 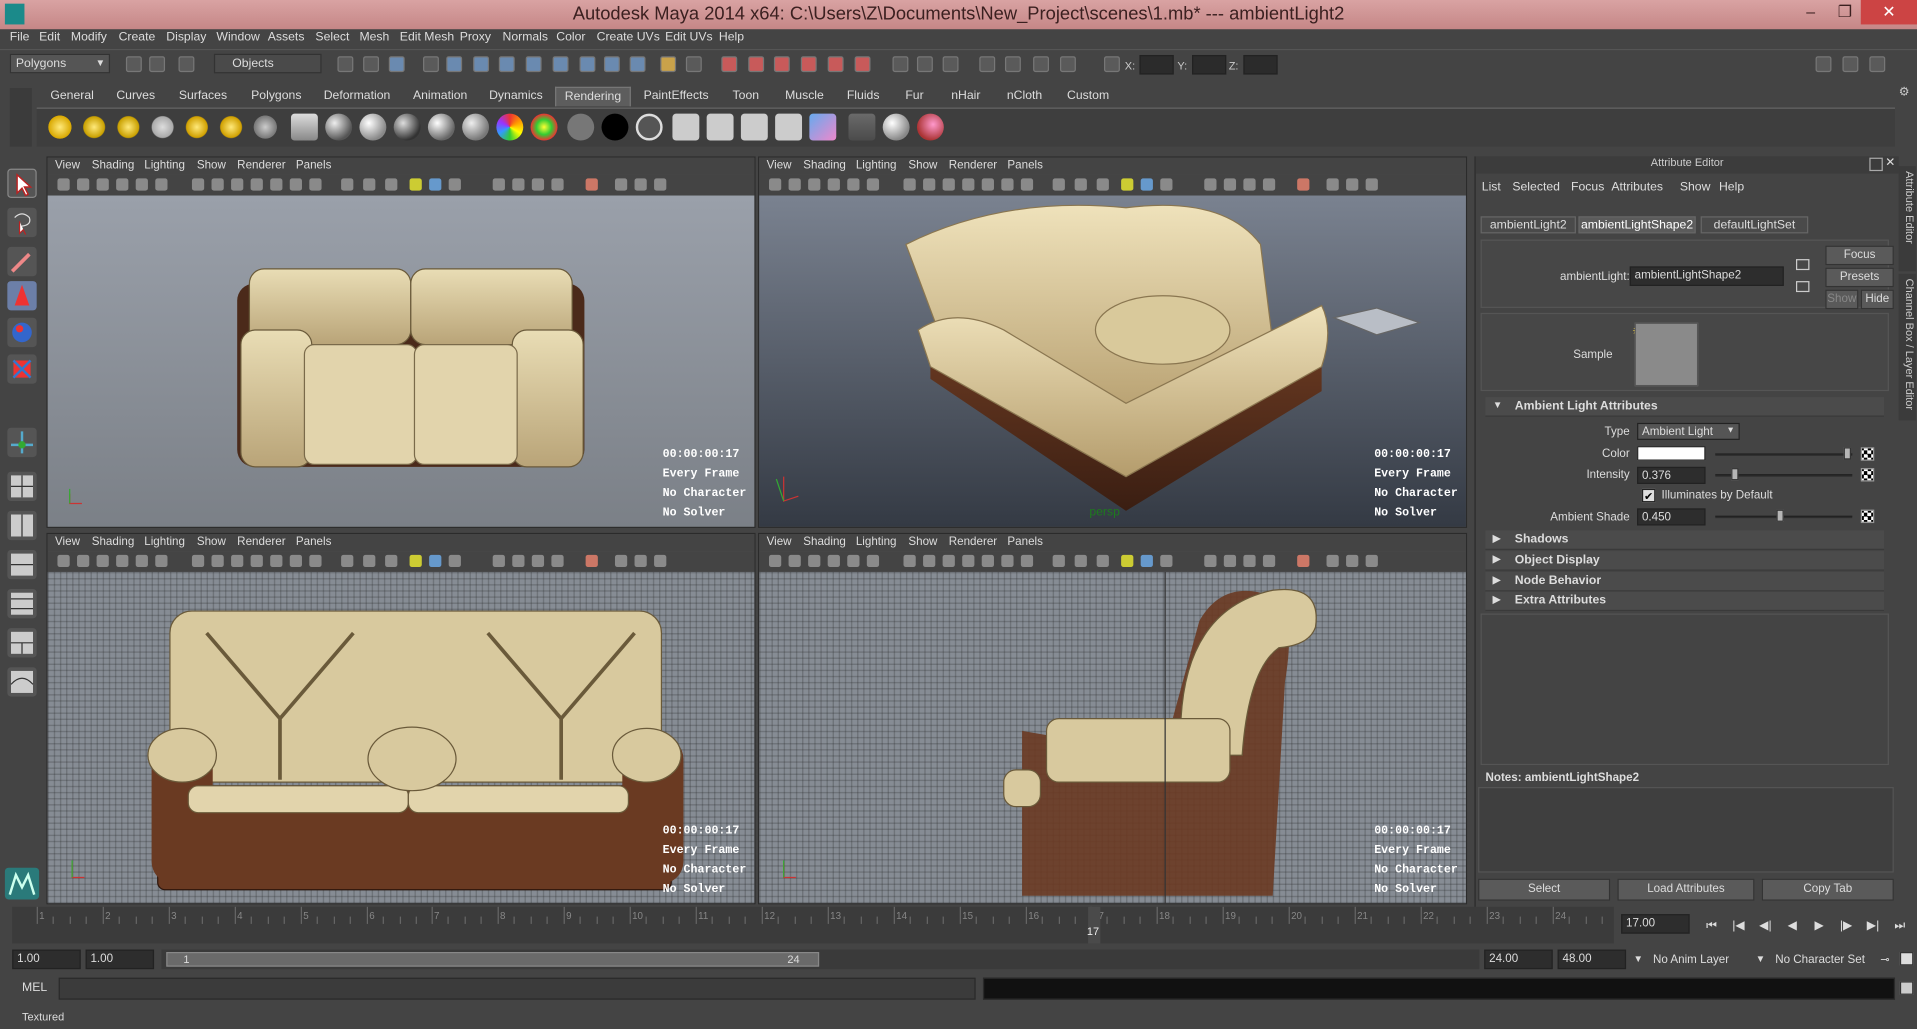 What do you see at coordinates (231, 127) in the screenshot?
I see `volume-light-icon` at bounding box center [231, 127].